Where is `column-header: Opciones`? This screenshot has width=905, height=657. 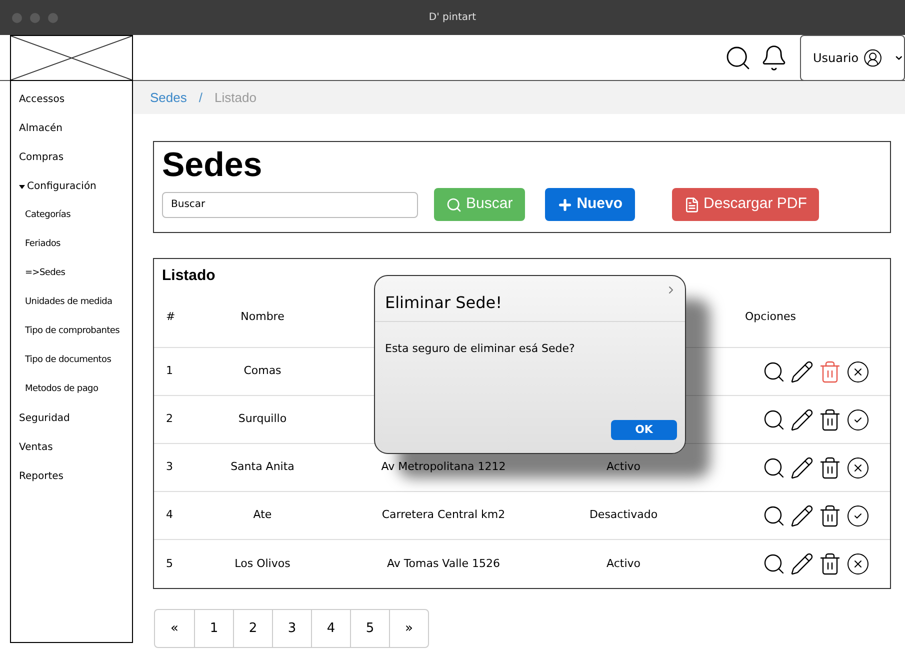
column-header: Opciones is located at coordinates (770, 316).